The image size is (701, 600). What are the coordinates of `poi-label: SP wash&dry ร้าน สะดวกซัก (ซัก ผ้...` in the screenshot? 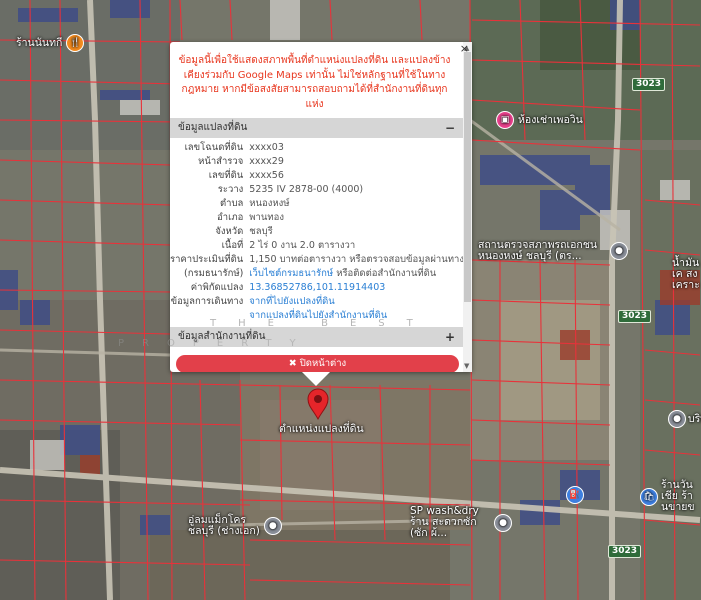 It's located at (444, 522).